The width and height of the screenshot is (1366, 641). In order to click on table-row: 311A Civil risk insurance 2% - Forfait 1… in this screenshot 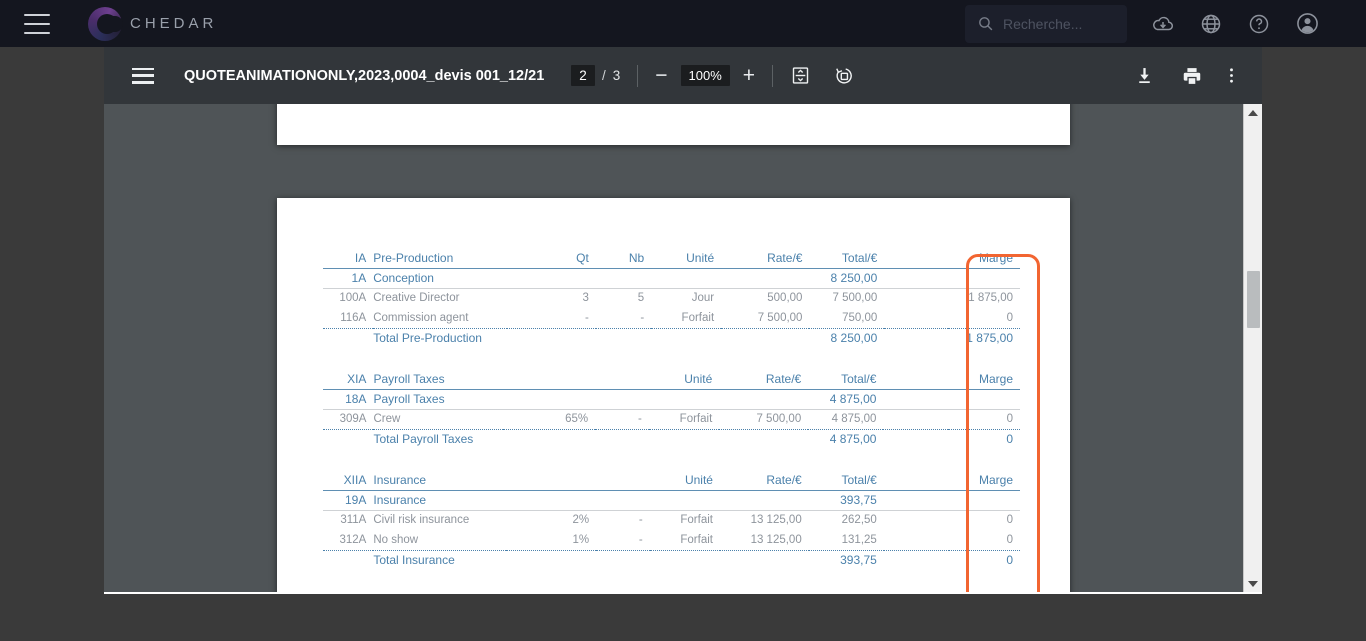, I will do `click(671, 520)`.